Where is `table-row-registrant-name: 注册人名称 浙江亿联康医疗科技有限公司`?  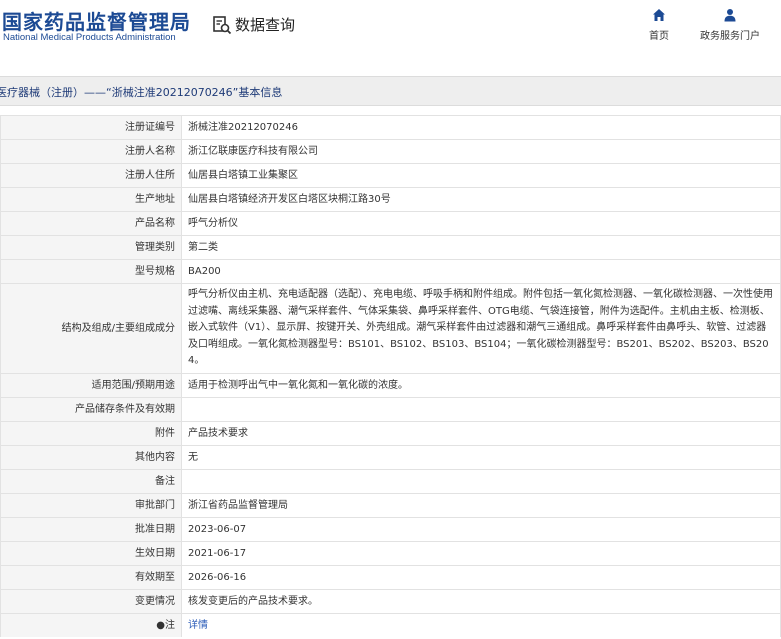
table-row-registrant-name: 注册人名称 浙江亿联康医疗科技有限公司 is located at coordinates (390, 151).